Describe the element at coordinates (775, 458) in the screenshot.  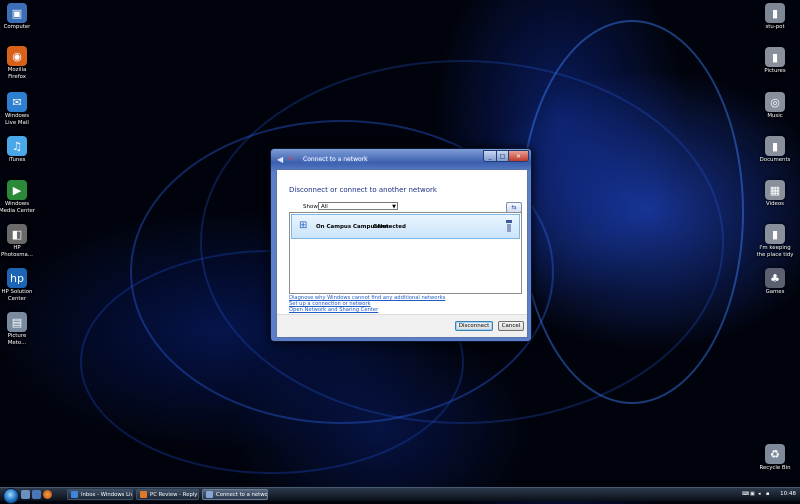
I see `desktop-icon-recycle-bin: ♻ Recycle Bin` at that location.